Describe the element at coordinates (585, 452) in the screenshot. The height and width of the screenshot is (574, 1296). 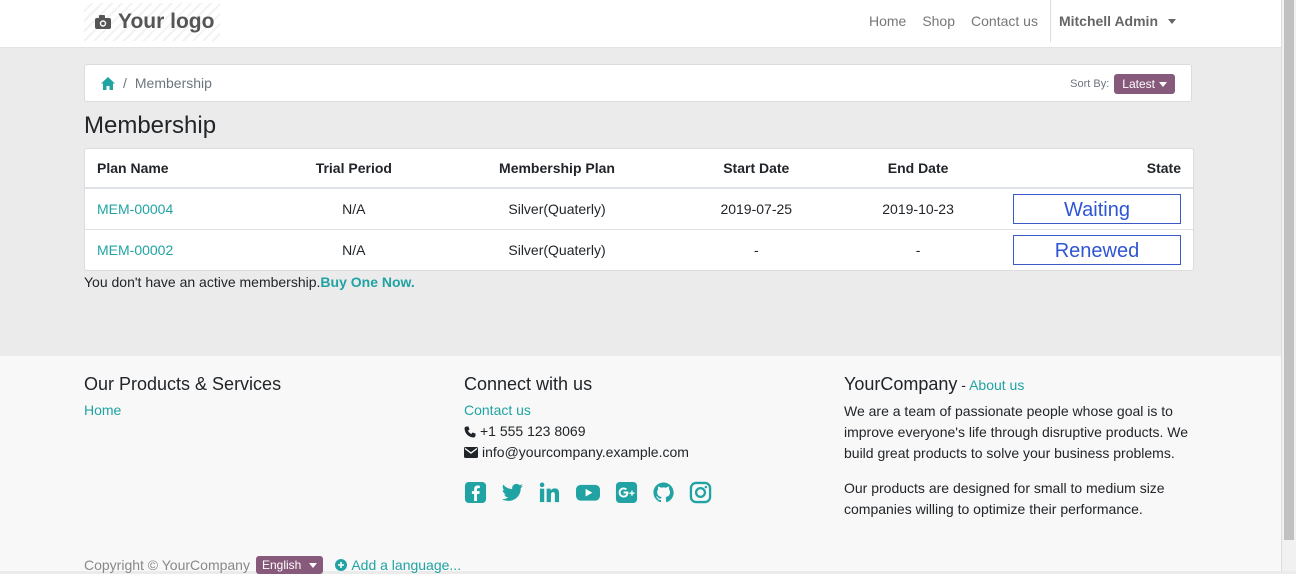
I see `footer-email: info@yourcompany.example.com` at that location.